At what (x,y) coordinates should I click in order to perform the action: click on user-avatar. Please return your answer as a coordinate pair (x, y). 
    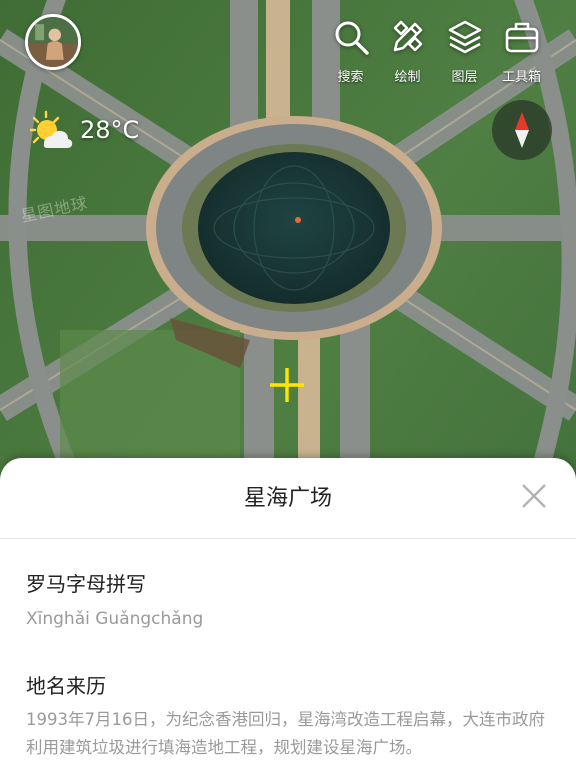
    Looking at the image, I should click on (53, 42).